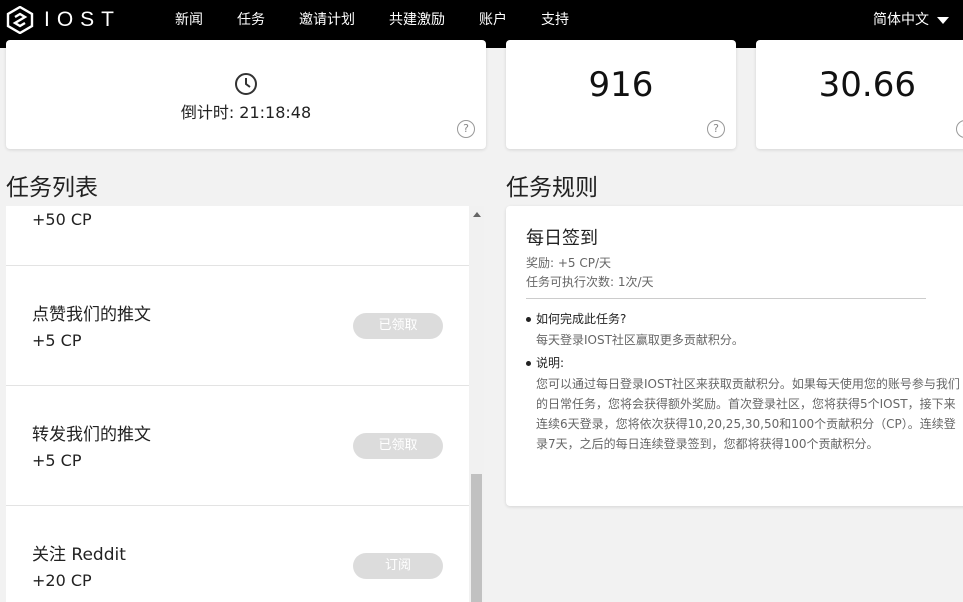  I want to click on task-reward: +50 CP, so click(62, 219).